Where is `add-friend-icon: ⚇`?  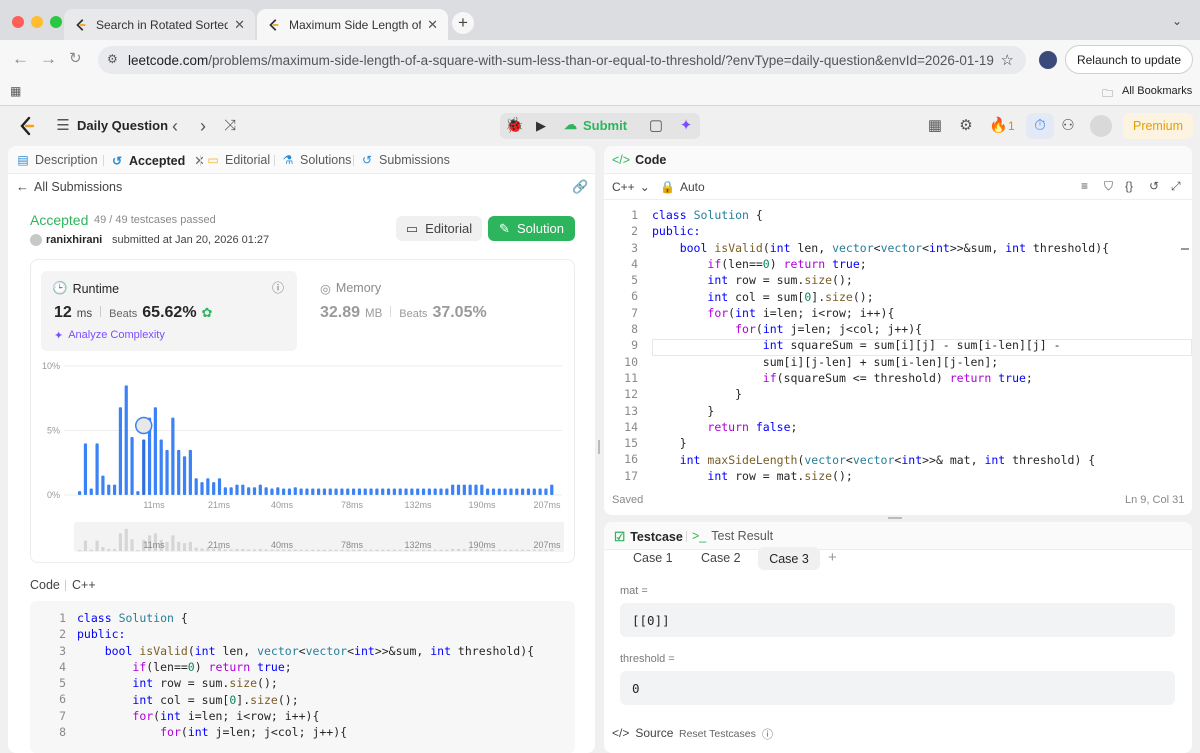 add-friend-icon: ⚇ is located at coordinates (1068, 126).